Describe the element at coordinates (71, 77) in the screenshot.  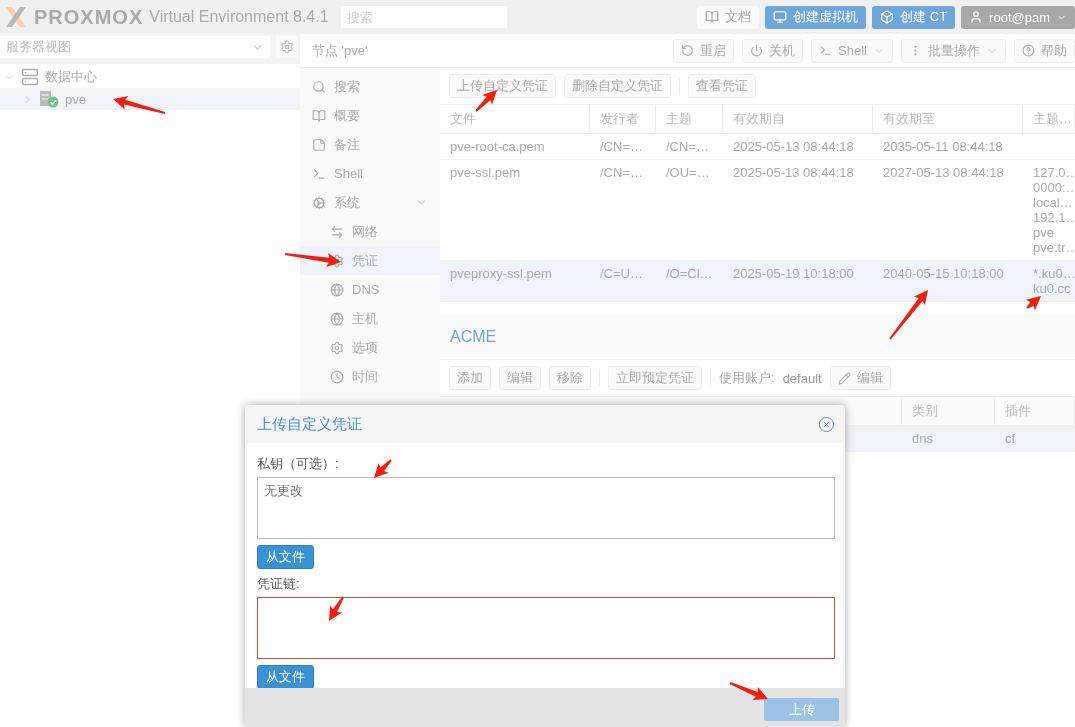
I see `tree-label: 数据中心` at that location.